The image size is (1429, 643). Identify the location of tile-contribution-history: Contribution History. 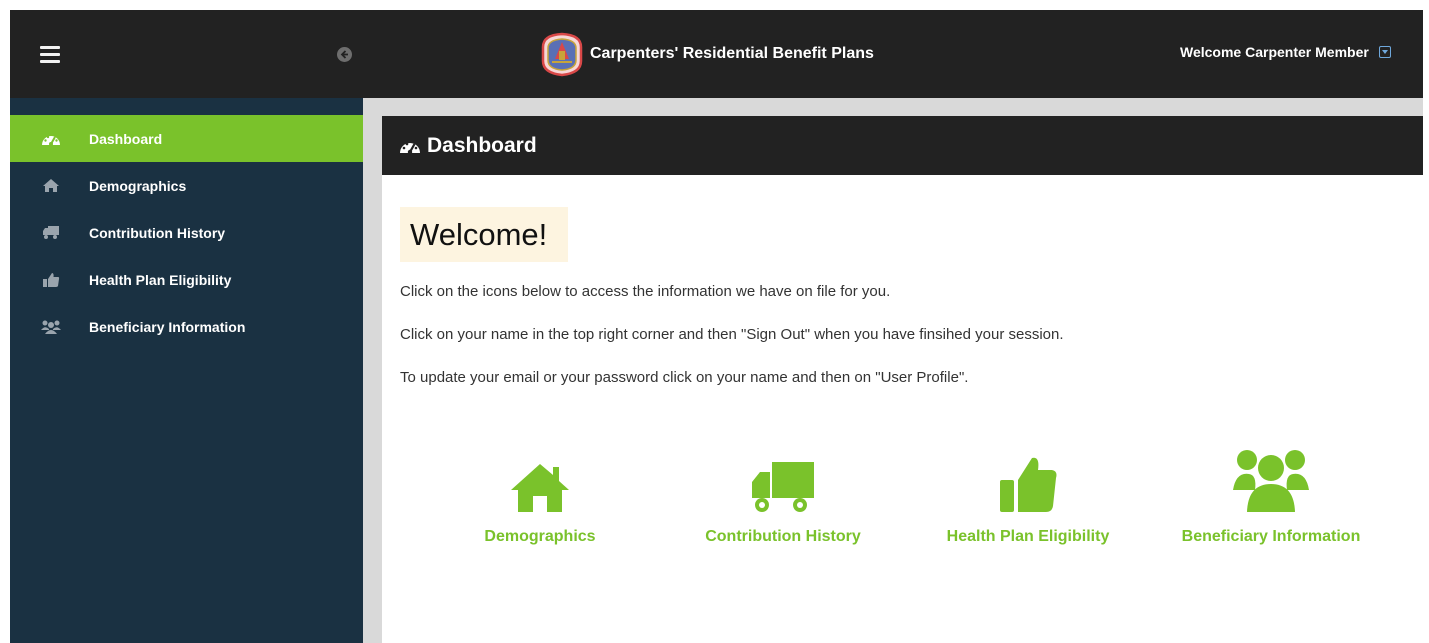
(783, 496).